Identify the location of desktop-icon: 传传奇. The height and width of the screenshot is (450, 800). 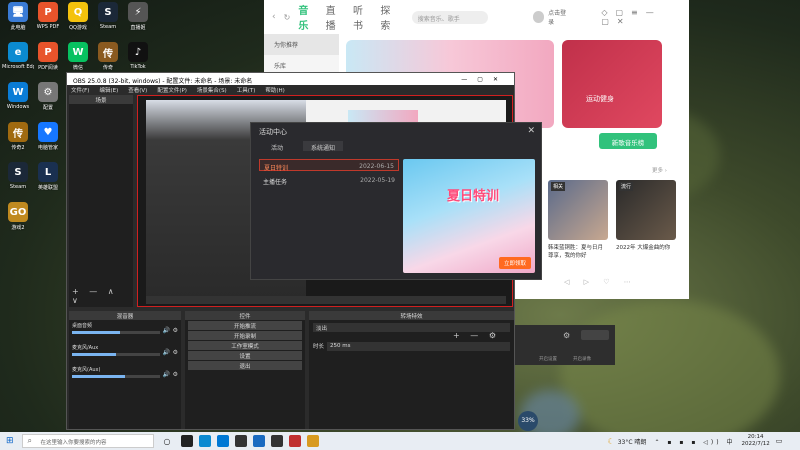
(108, 56).